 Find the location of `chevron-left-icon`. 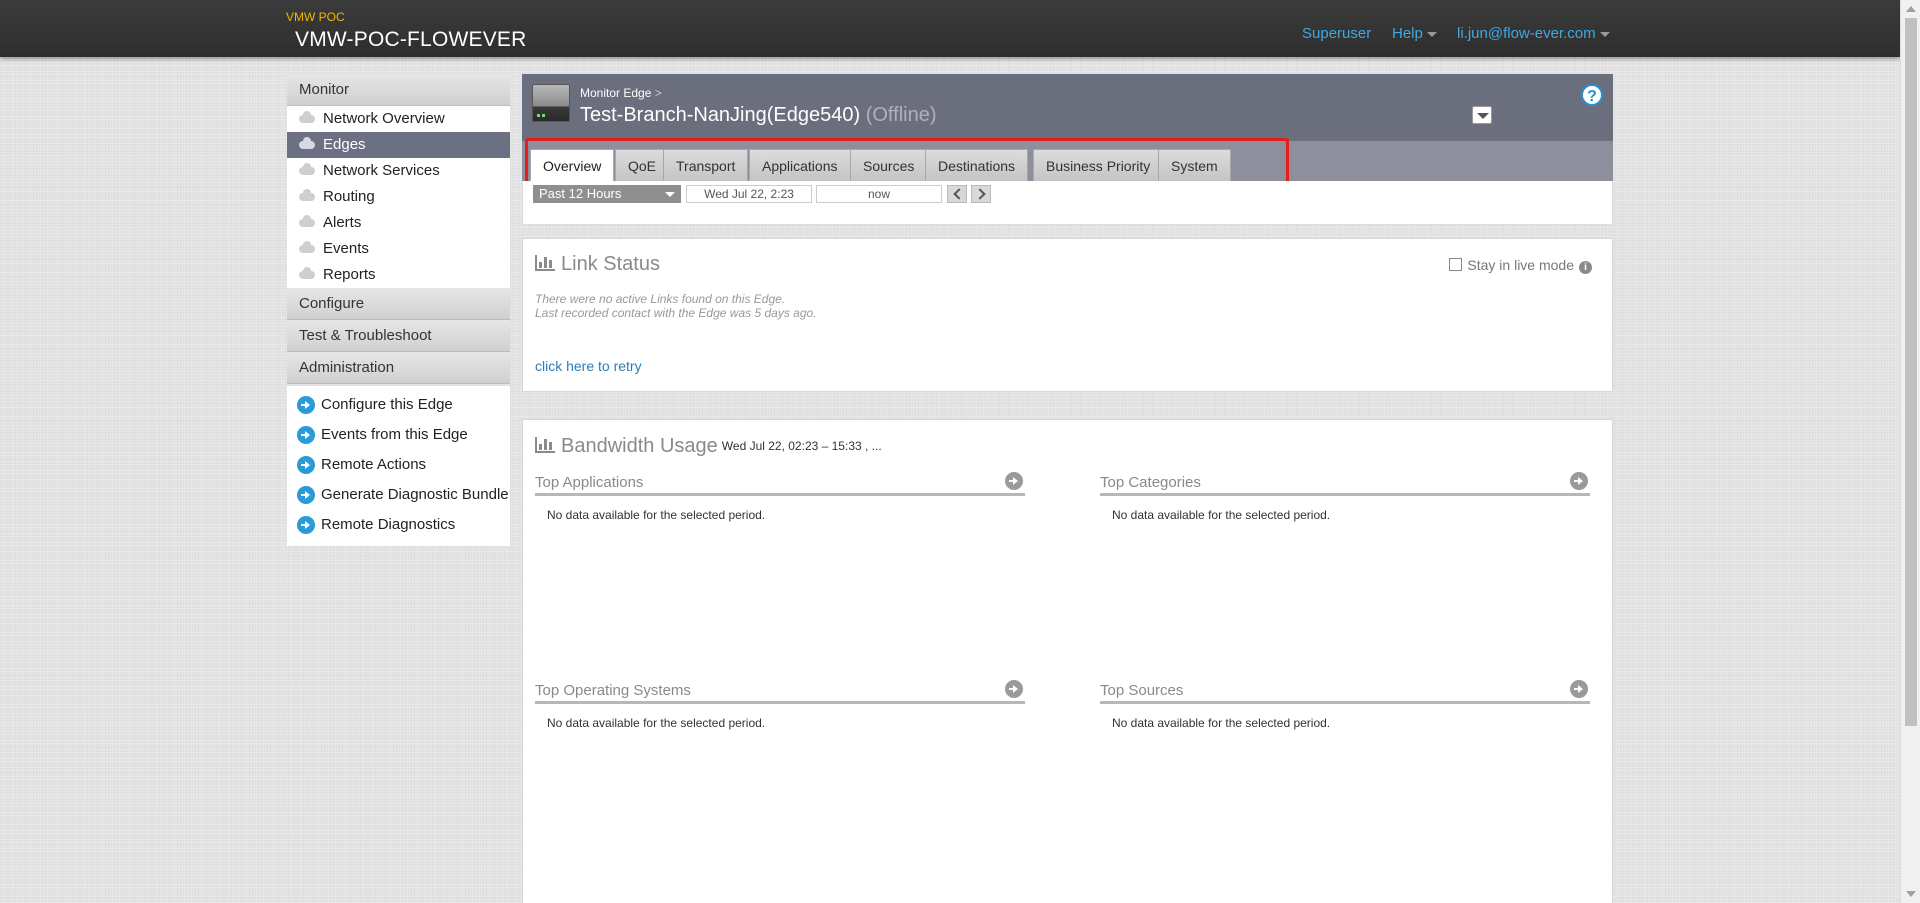

chevron-left-icon is located at coordinates (957, 194).